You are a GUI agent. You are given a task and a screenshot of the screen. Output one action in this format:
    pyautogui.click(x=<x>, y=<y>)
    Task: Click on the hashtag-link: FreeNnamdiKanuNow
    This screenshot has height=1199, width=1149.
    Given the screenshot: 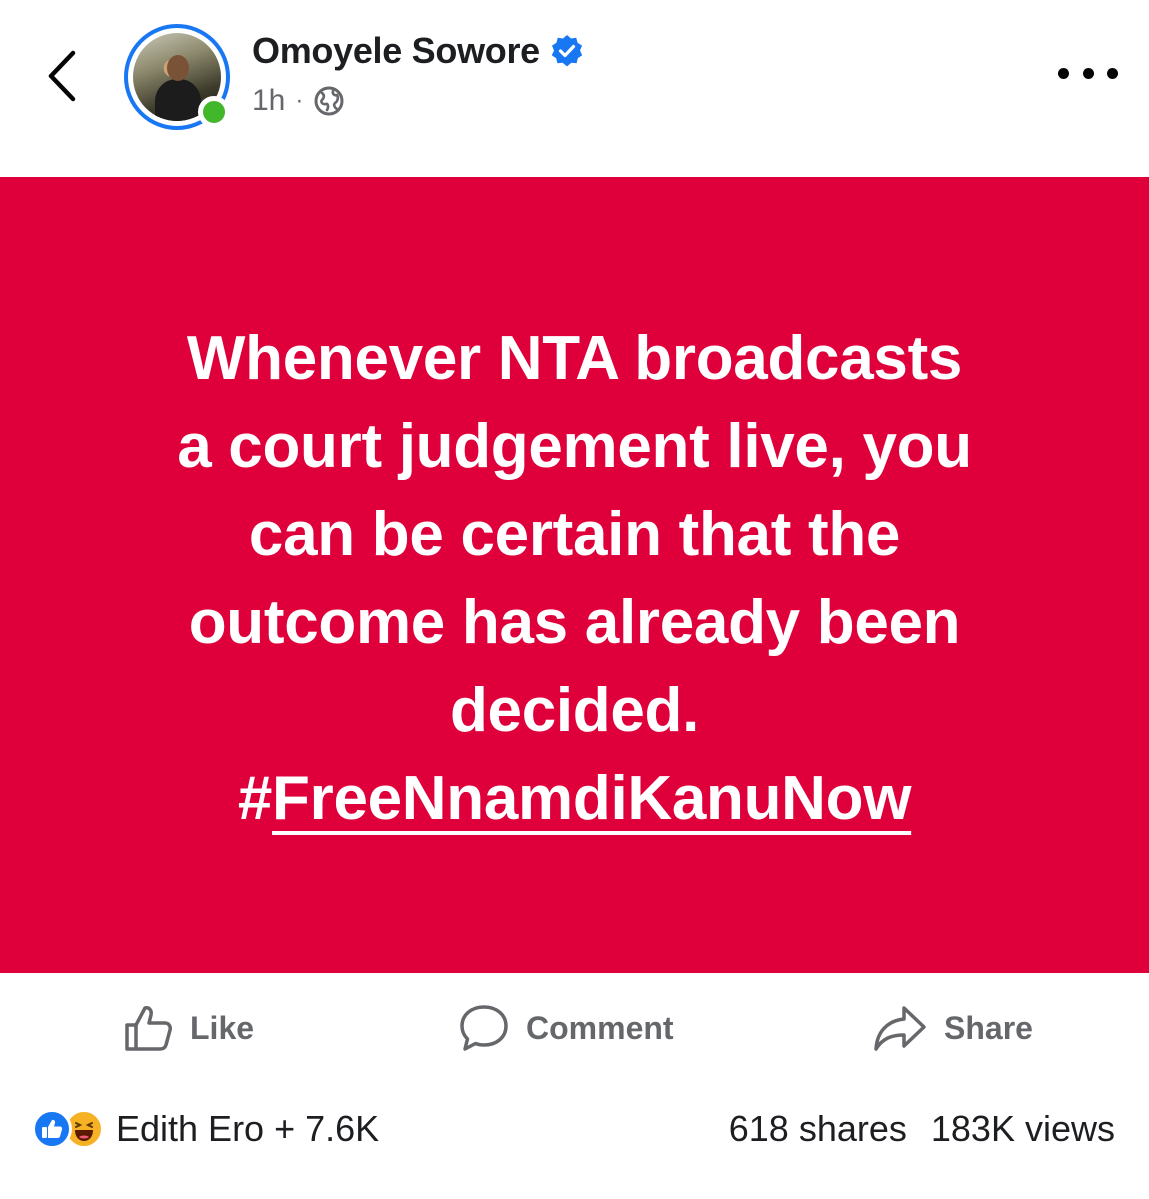 What is the action you would take?
    pyautogui.click(x=591, y=798)
    